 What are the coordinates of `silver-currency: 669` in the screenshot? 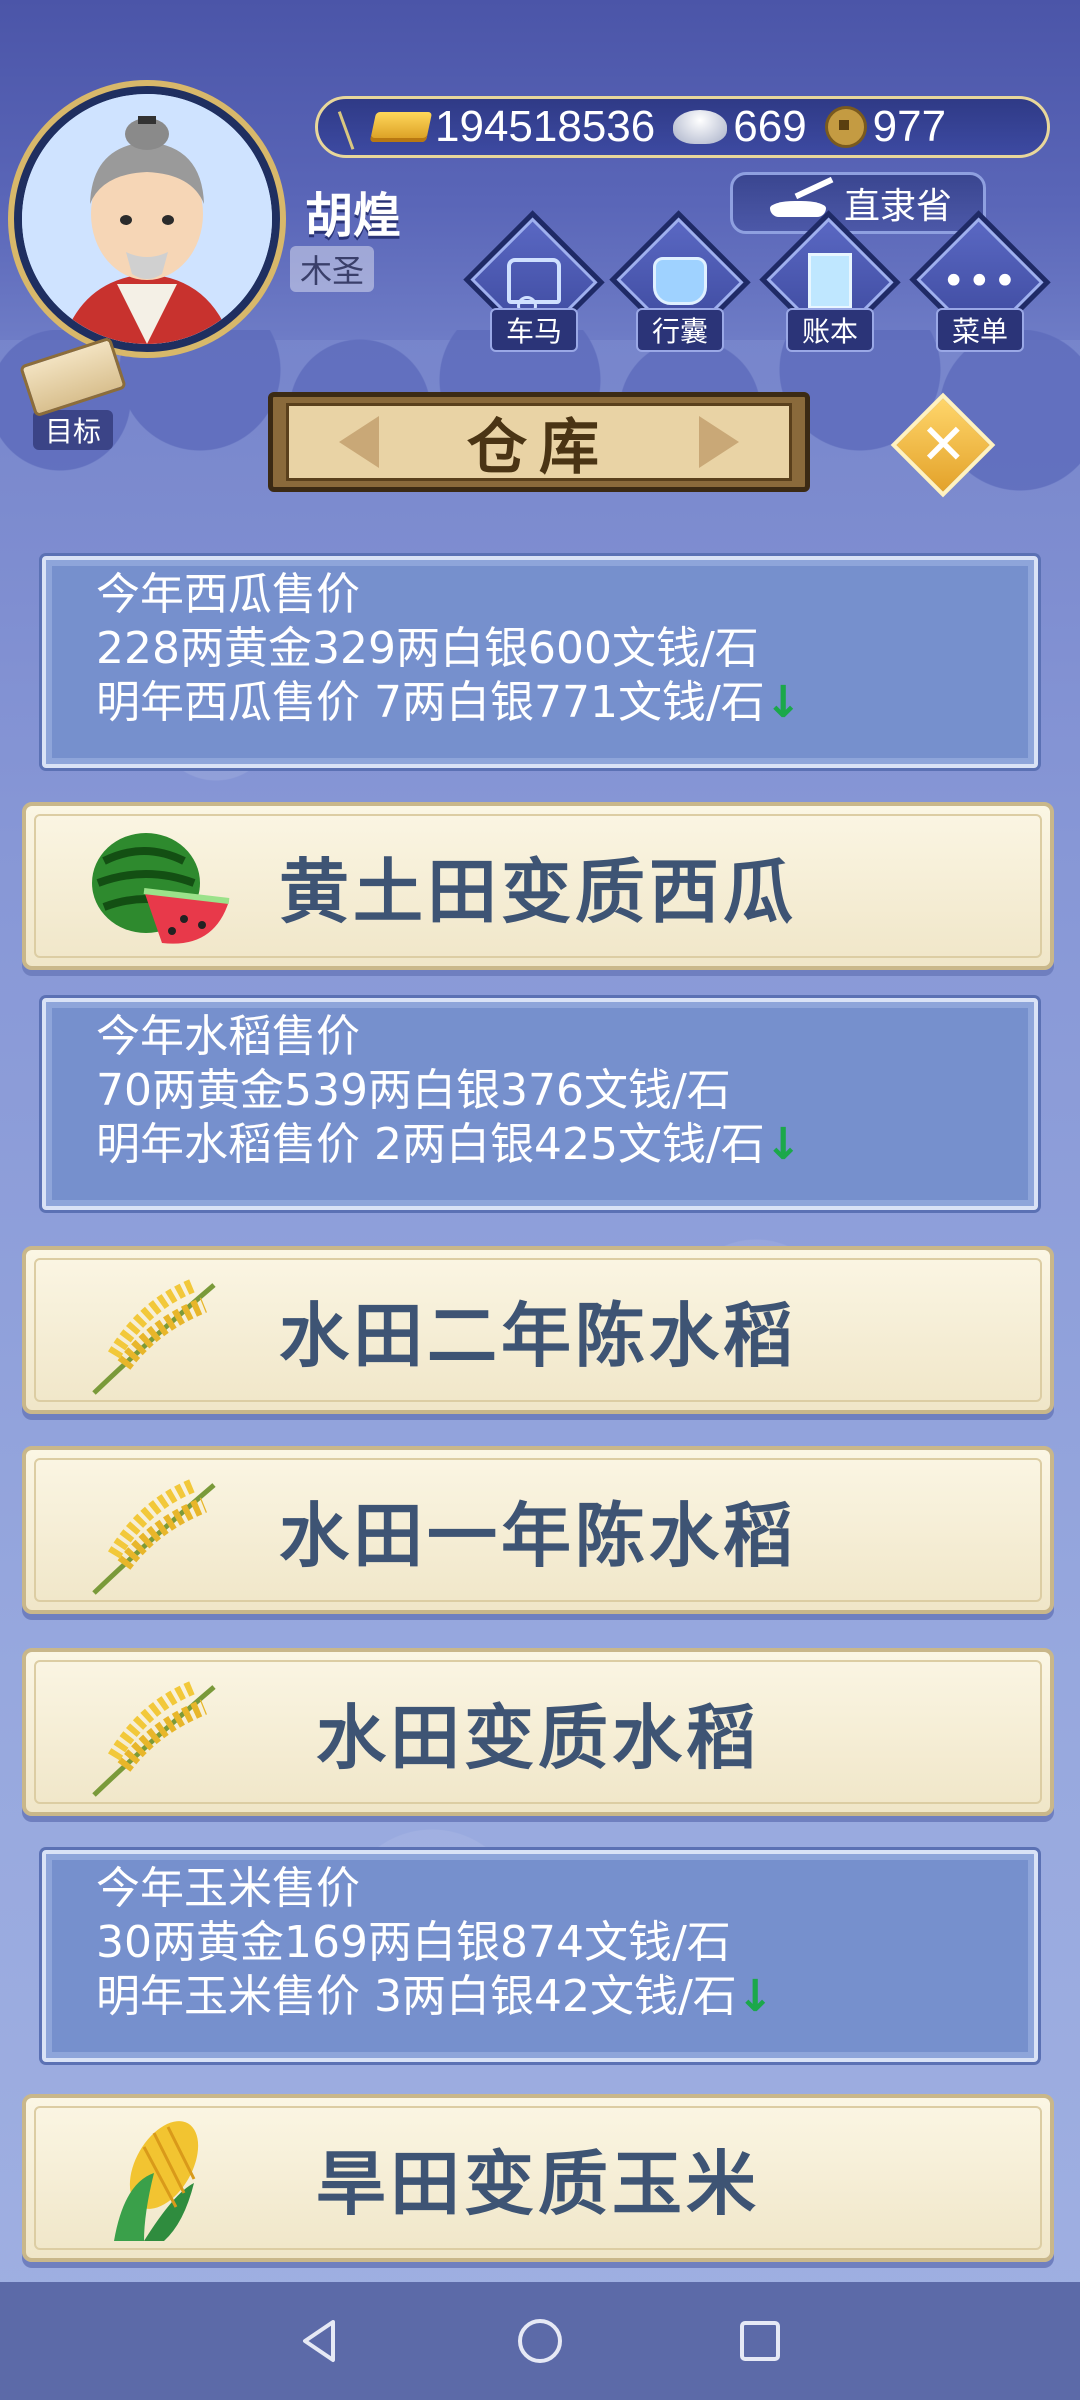 It's located at (740, 127).